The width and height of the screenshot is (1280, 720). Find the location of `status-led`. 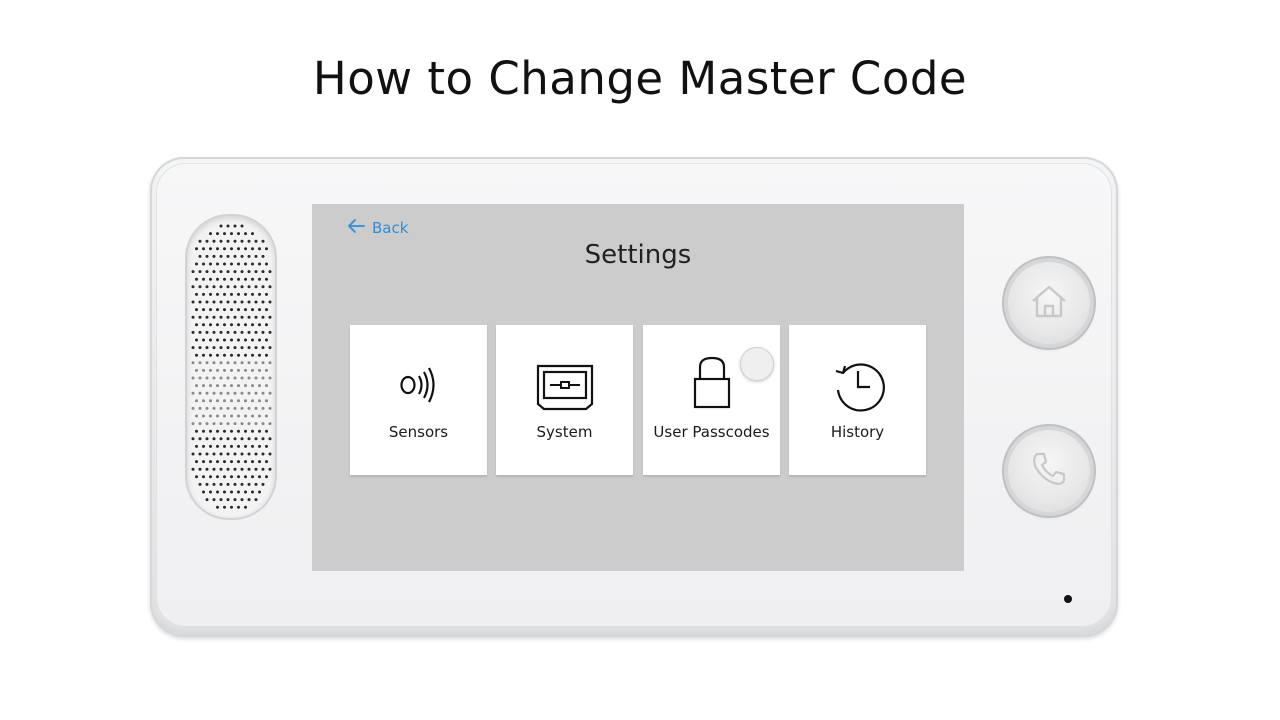

status-led is located at coordinates (1068, 599).